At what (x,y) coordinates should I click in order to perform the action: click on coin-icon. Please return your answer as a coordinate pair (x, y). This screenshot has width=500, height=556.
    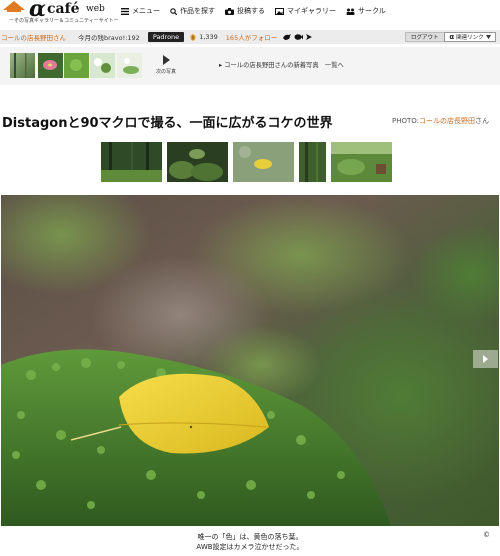
    Looking at the image, I should click on (193, 37).